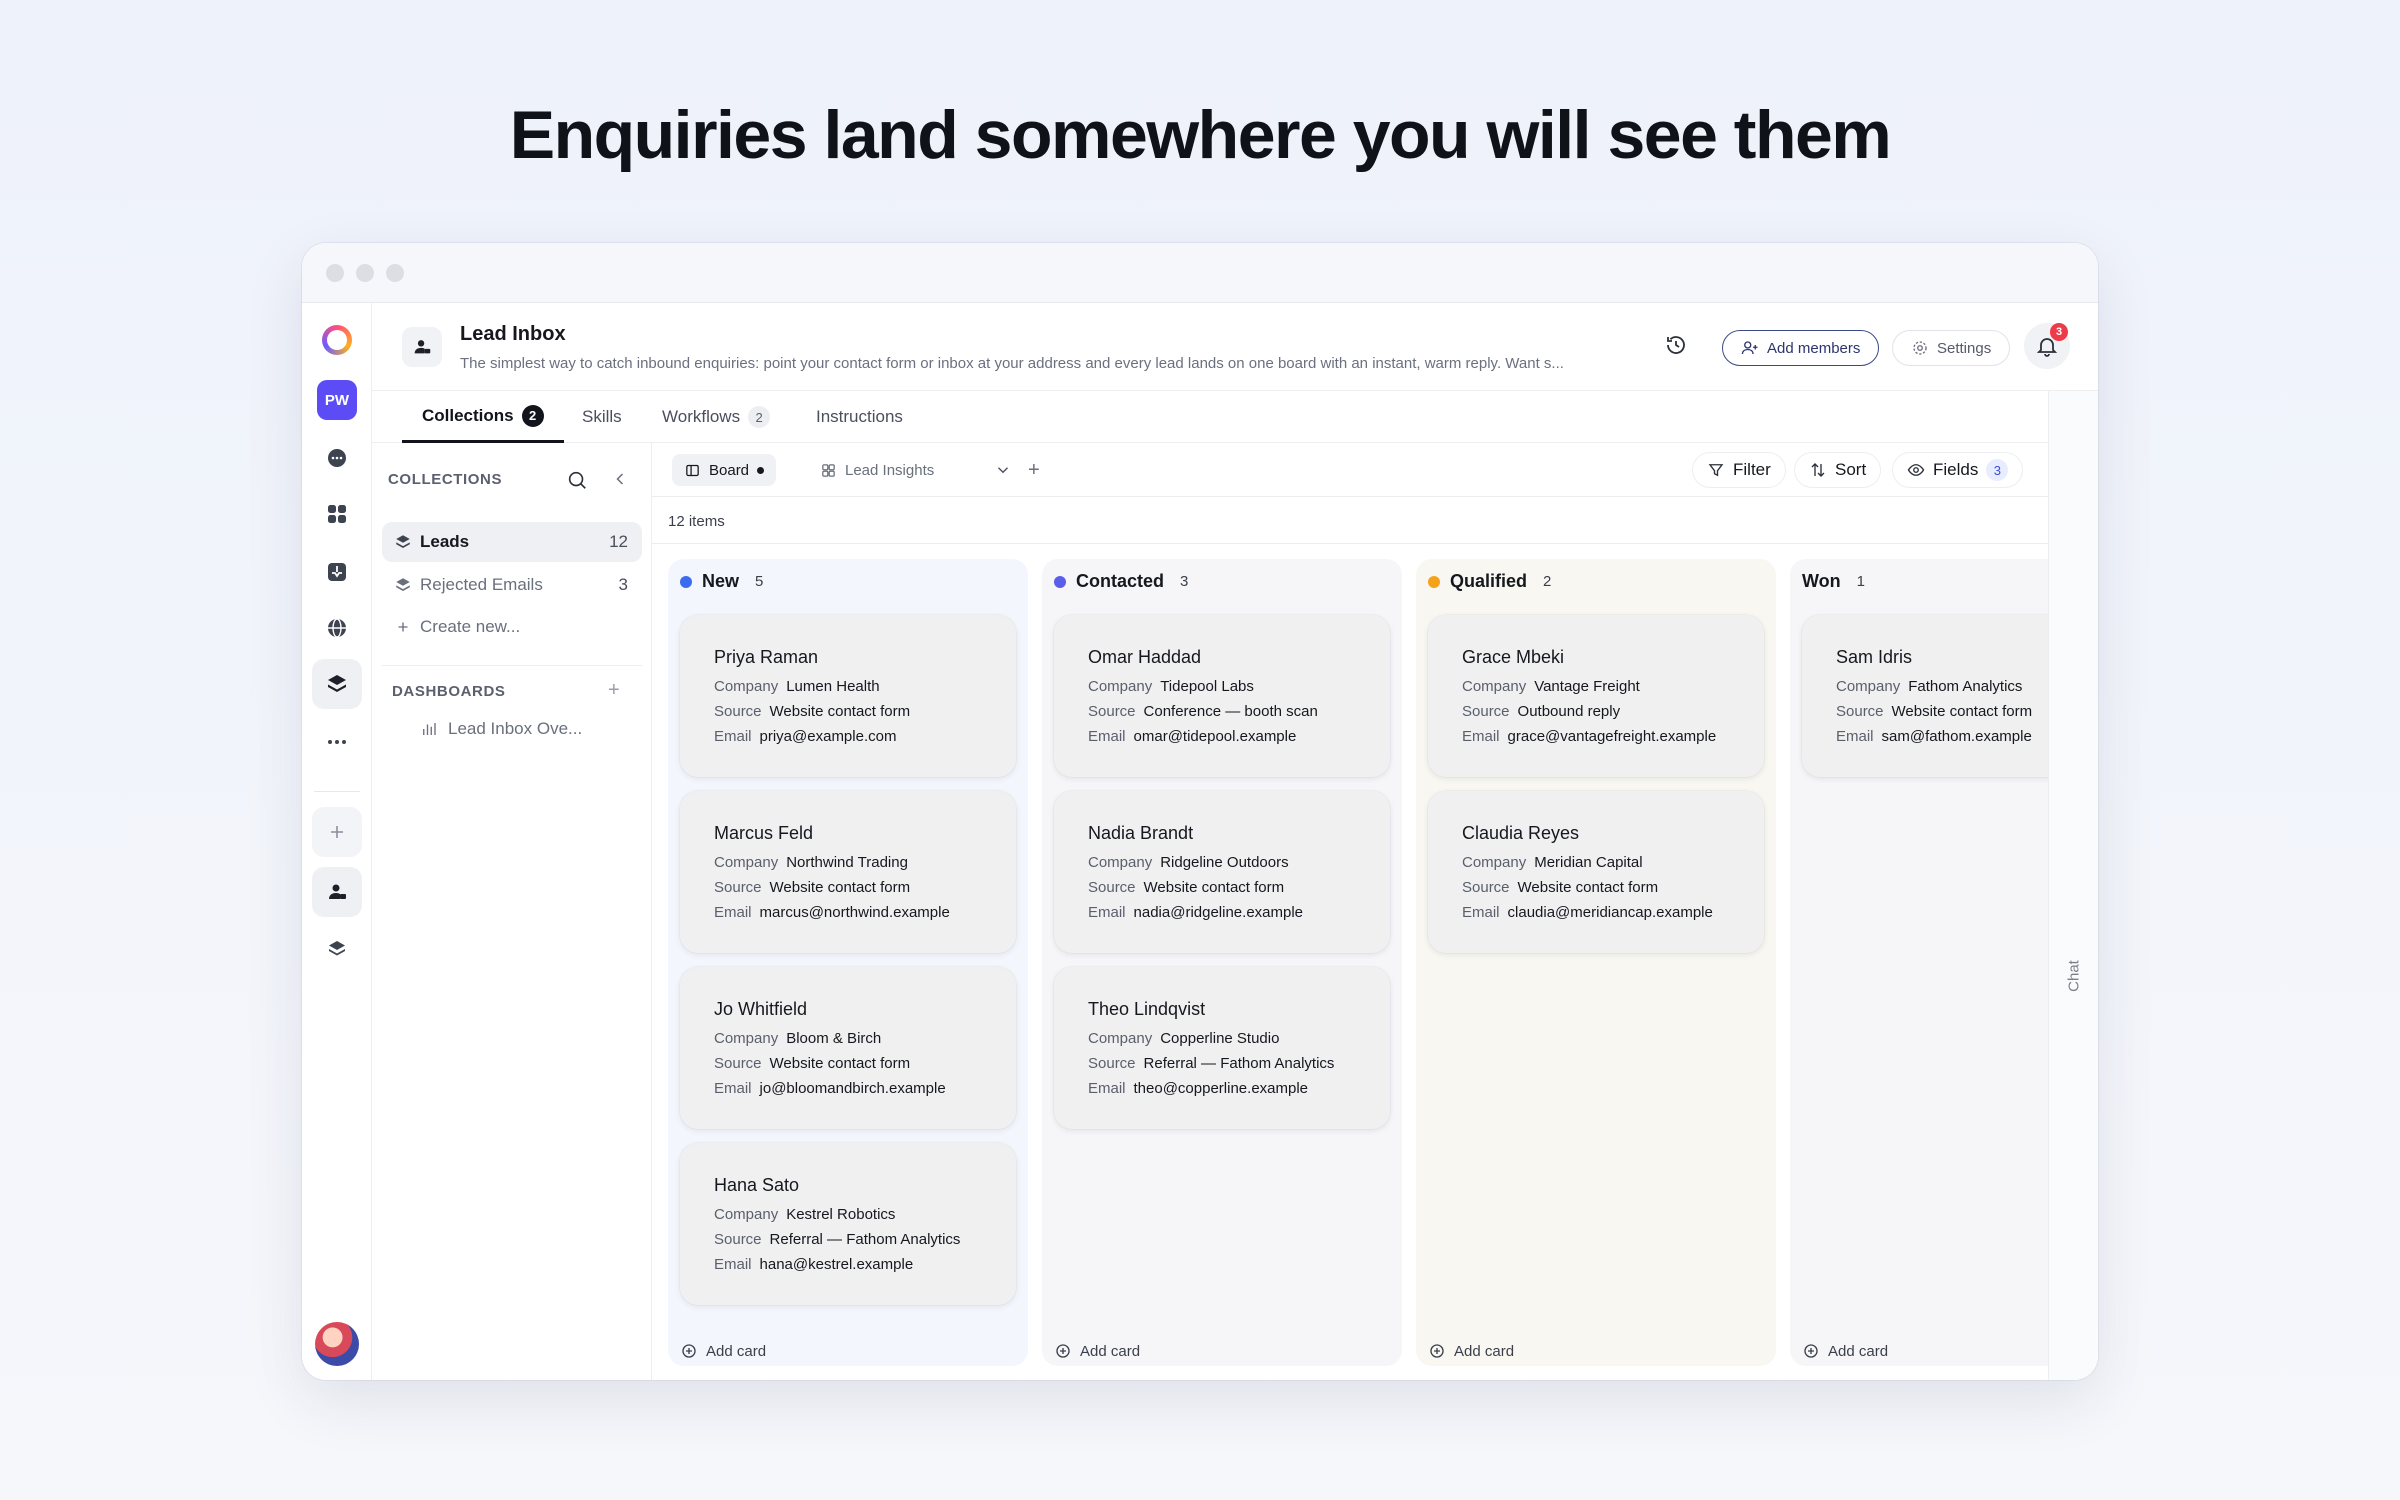 The image size is (2400, 1500). What do you see at coordinates (828, 736) in the screenshot?
I see `field-value: priya@example.com` at bounding box center [828, 736].